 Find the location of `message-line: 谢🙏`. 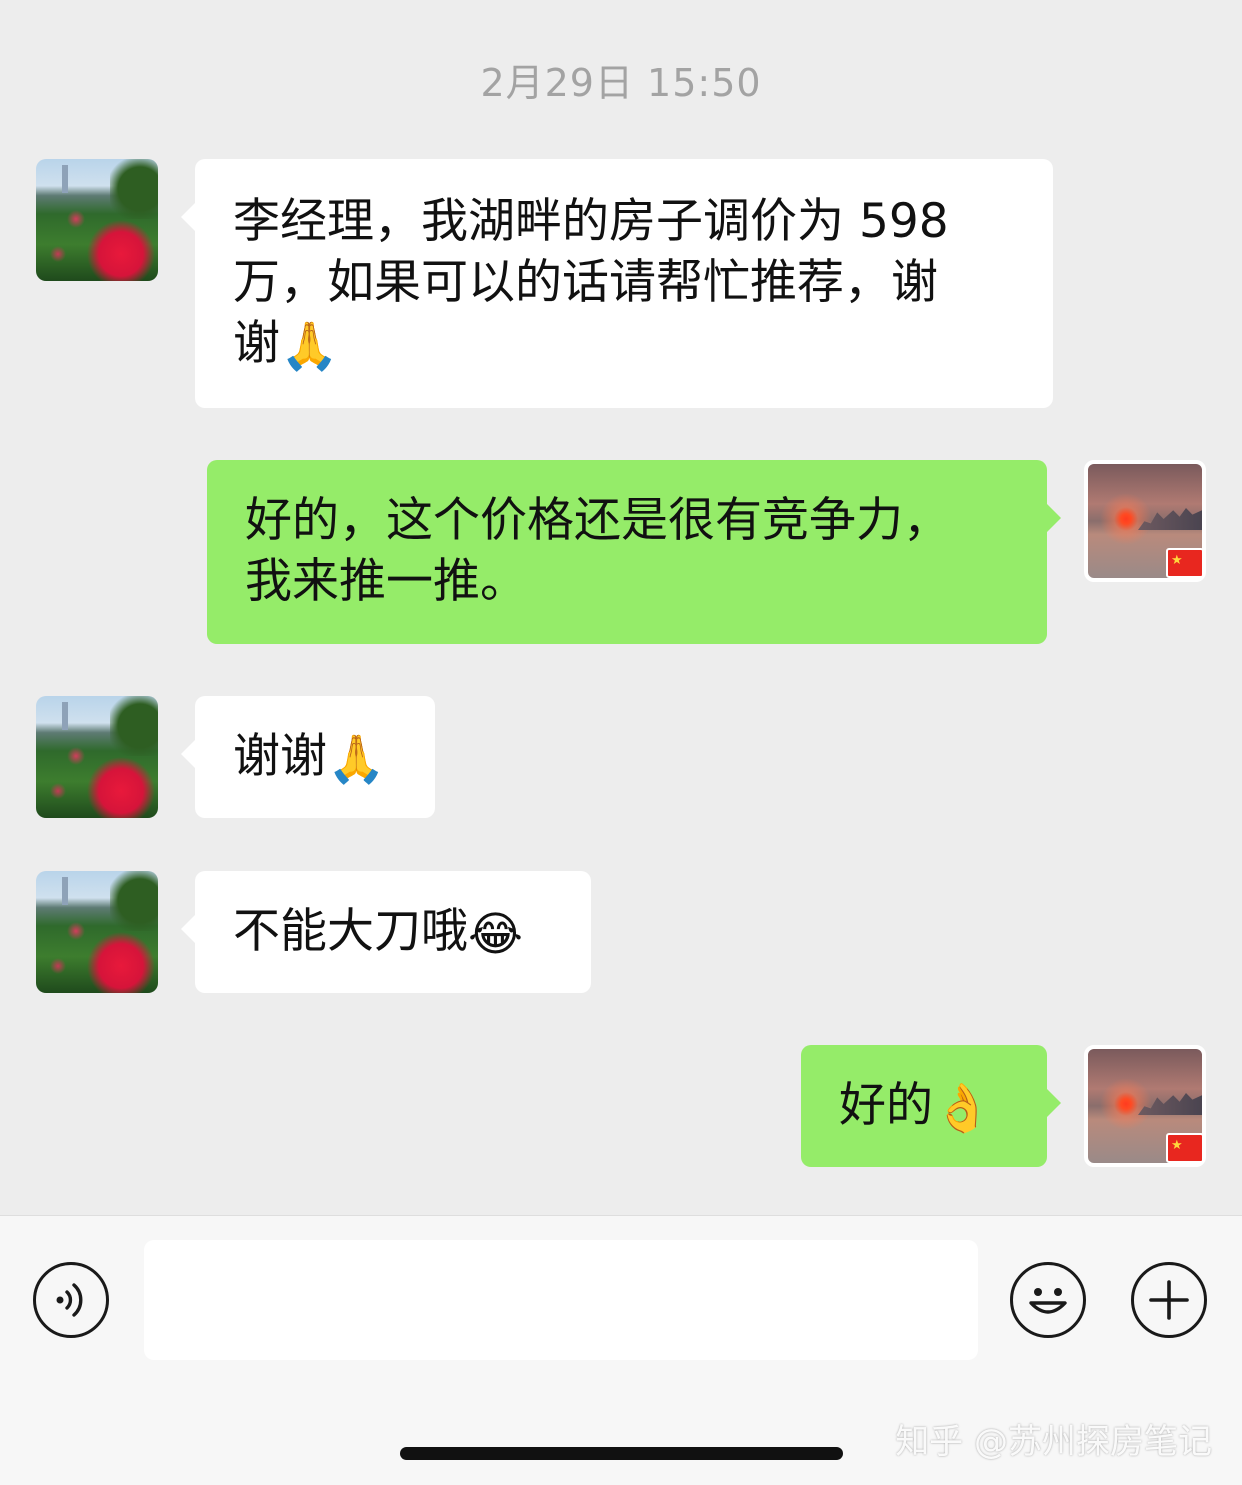

message-line: 谢🙏 is located at coordinates (628, 345).